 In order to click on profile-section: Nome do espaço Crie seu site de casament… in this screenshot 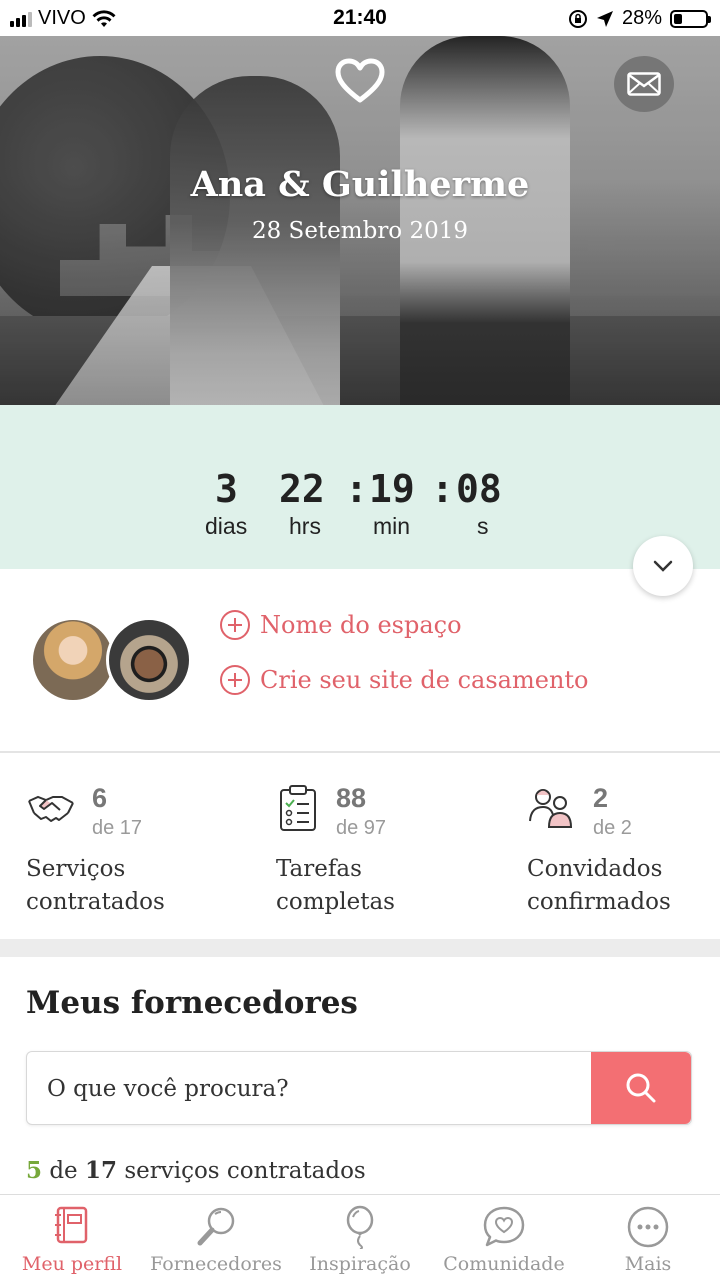, I will do `click(360, 660)`.